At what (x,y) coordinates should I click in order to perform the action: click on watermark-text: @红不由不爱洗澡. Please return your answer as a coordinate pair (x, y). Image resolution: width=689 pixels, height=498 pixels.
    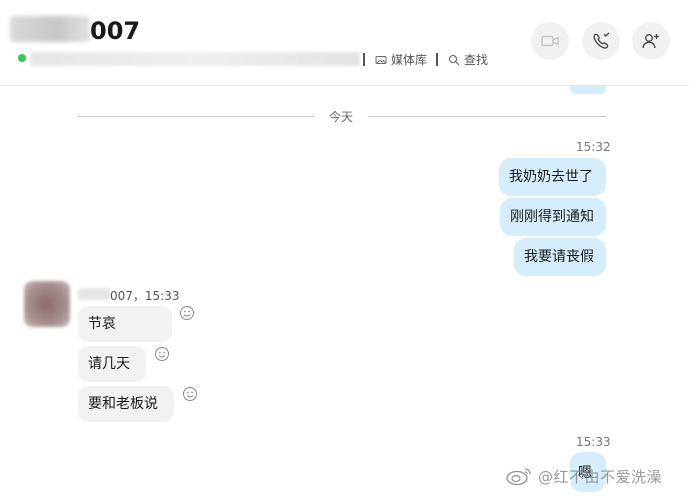
    Looking at the image, I should click on (600, 477).